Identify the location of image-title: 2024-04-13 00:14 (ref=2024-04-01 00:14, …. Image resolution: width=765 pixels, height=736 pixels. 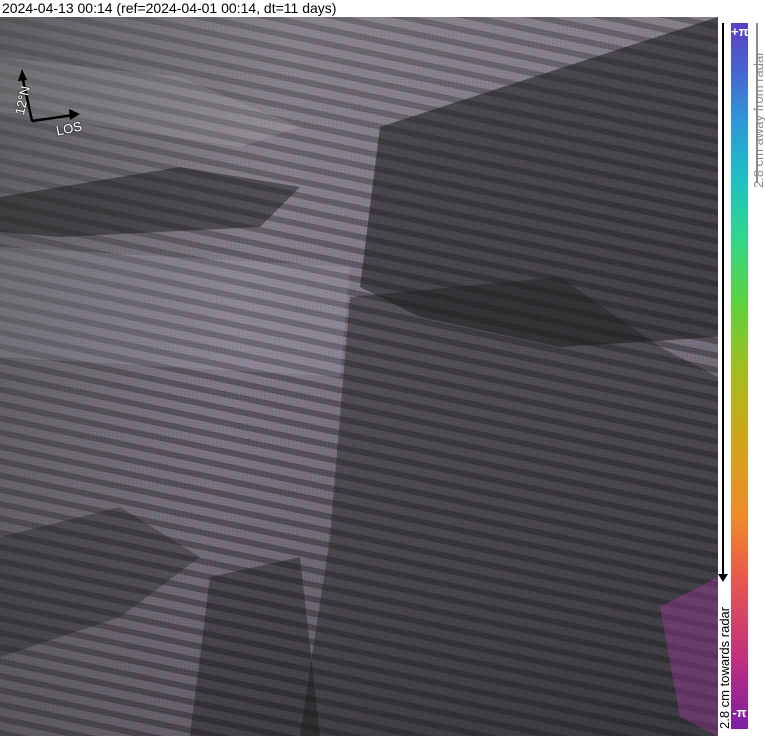
(169, 8).